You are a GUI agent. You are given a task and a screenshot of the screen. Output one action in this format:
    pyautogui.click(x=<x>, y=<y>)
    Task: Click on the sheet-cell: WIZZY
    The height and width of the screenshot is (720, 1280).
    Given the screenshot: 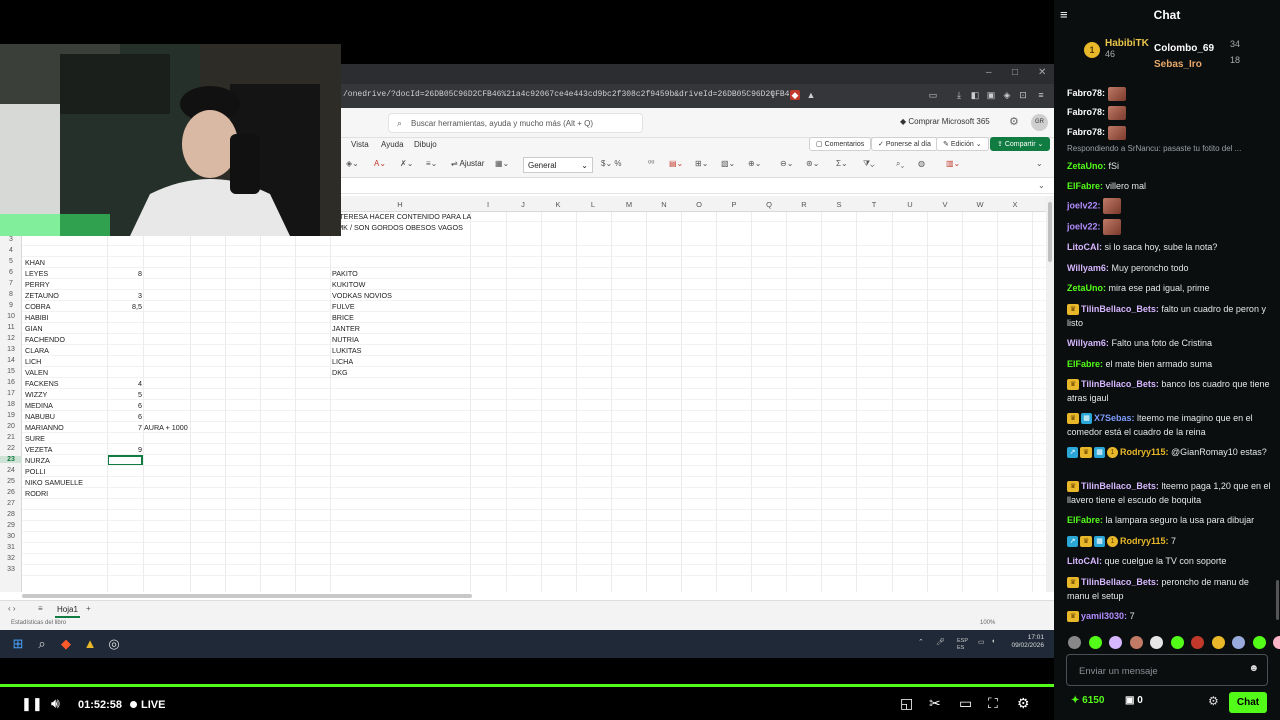 What is the action you would take?
    pyautogui.click(x=36, y=394)
    